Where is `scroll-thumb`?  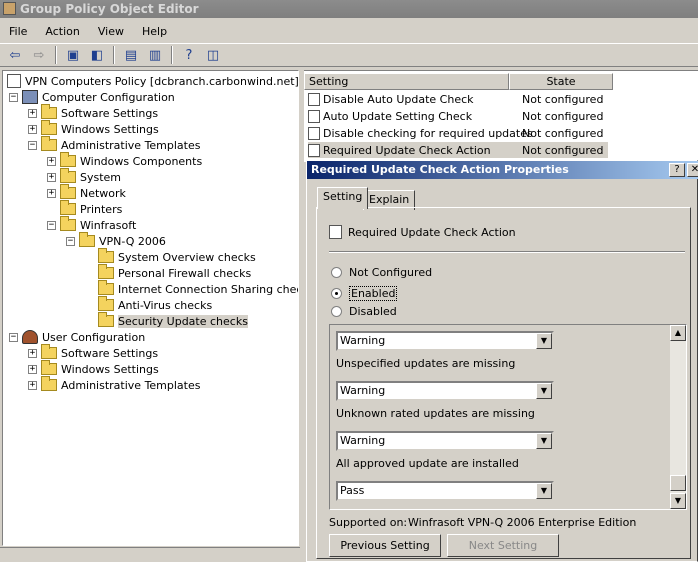 scroll-thumb is located at coordinates (678, 483).